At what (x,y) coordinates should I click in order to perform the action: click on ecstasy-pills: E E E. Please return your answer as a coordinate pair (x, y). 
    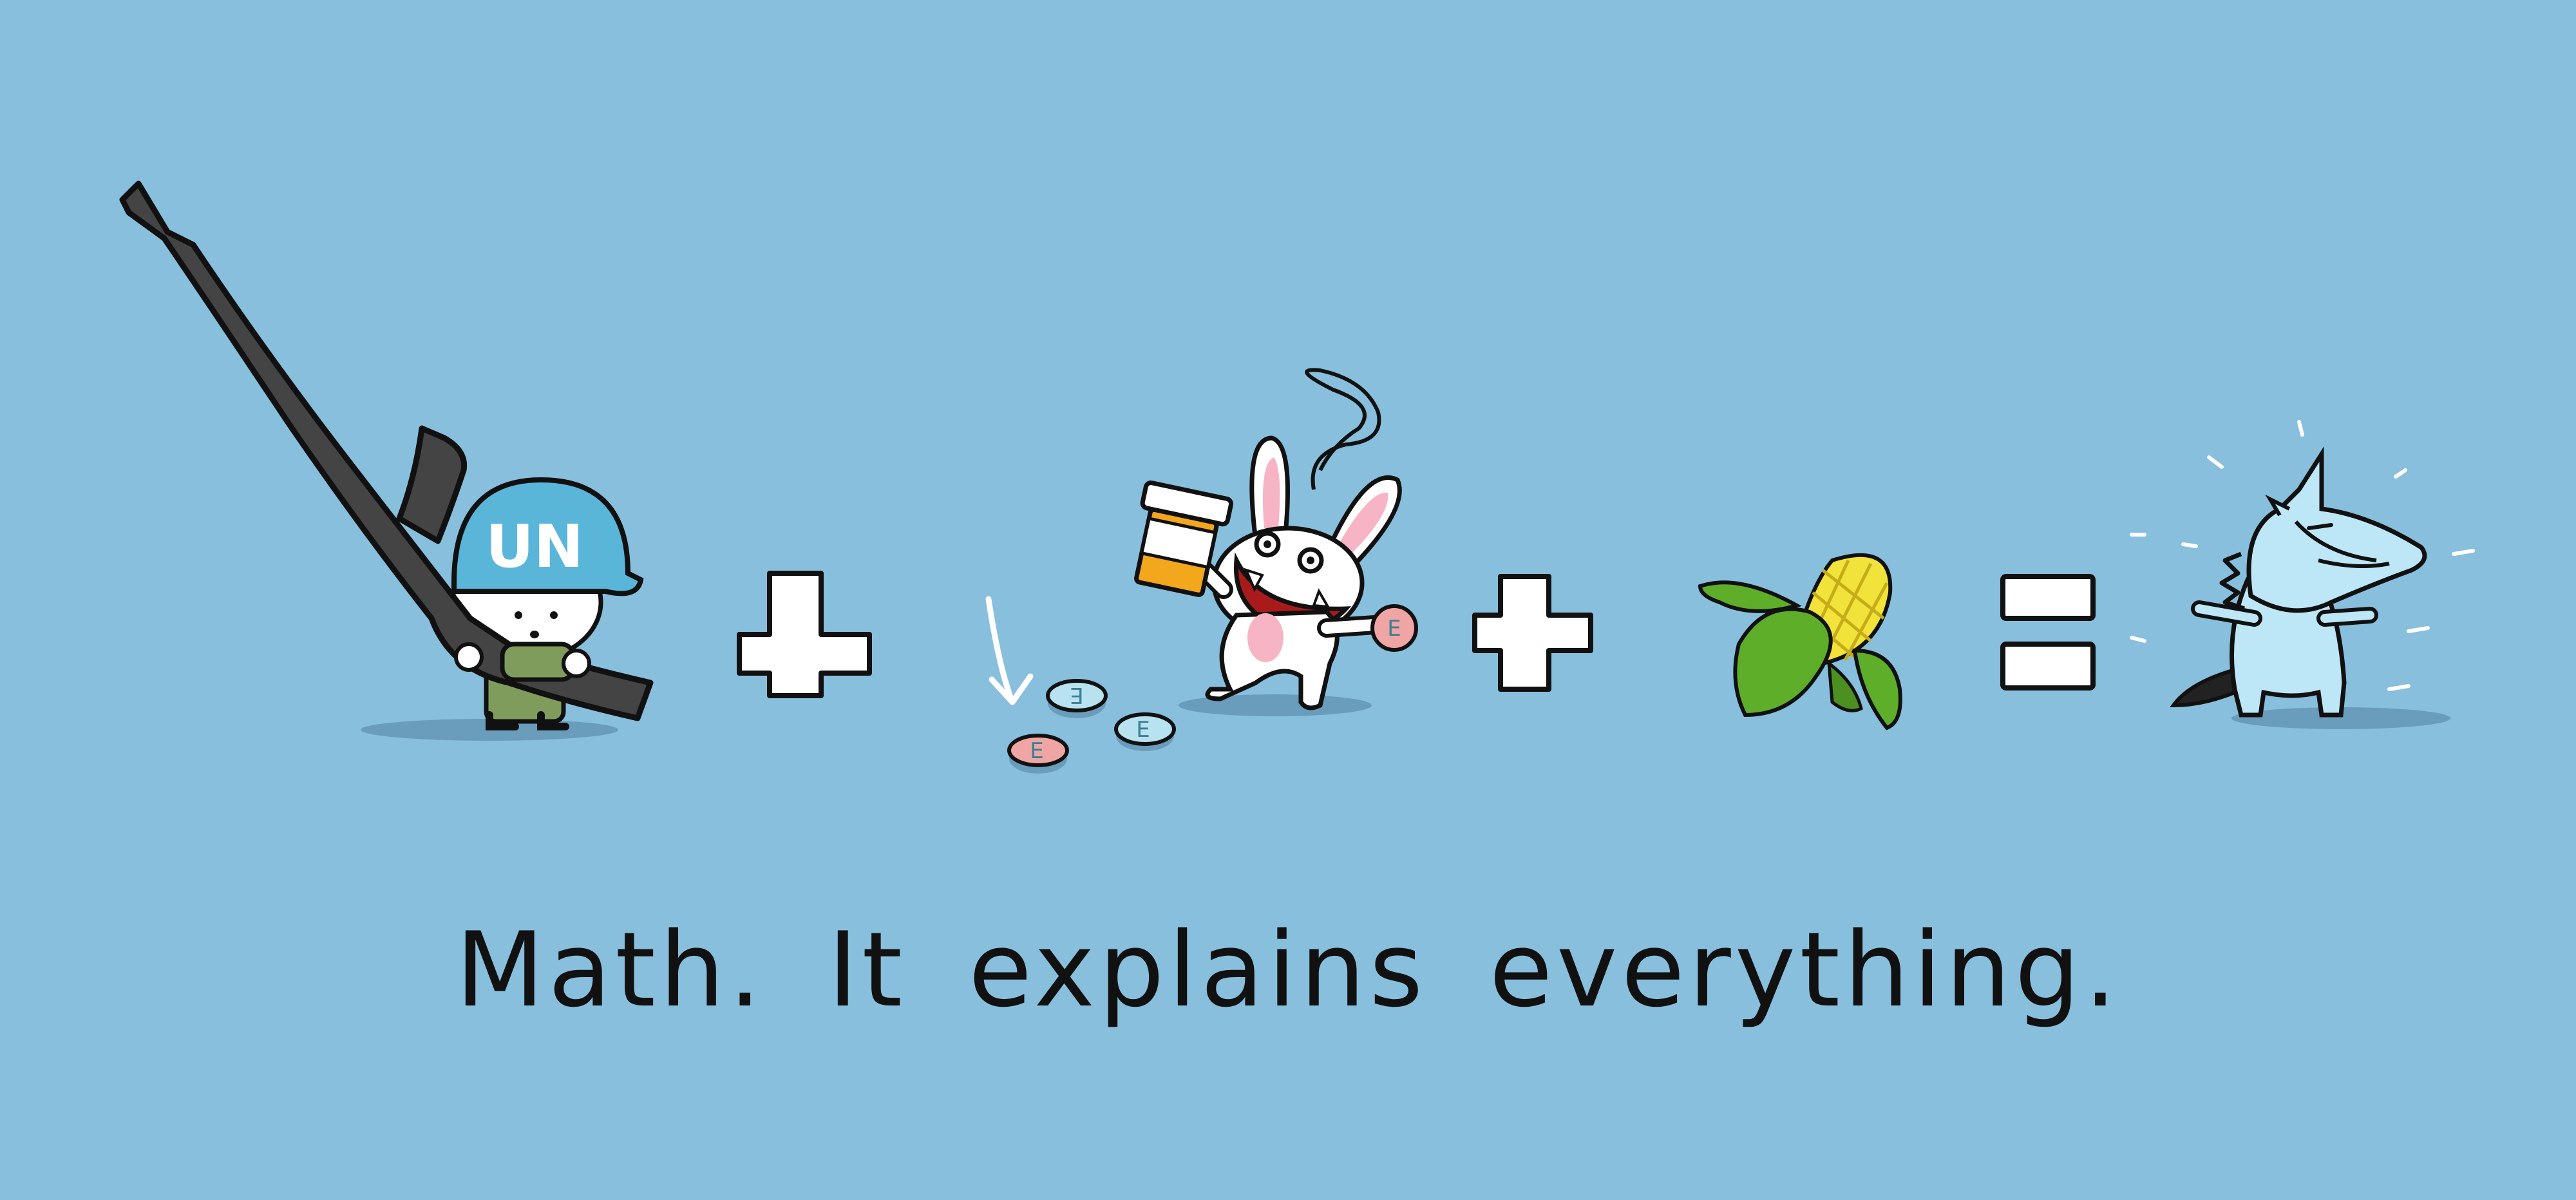
    Looking at the image, I should click on (1080, 685).